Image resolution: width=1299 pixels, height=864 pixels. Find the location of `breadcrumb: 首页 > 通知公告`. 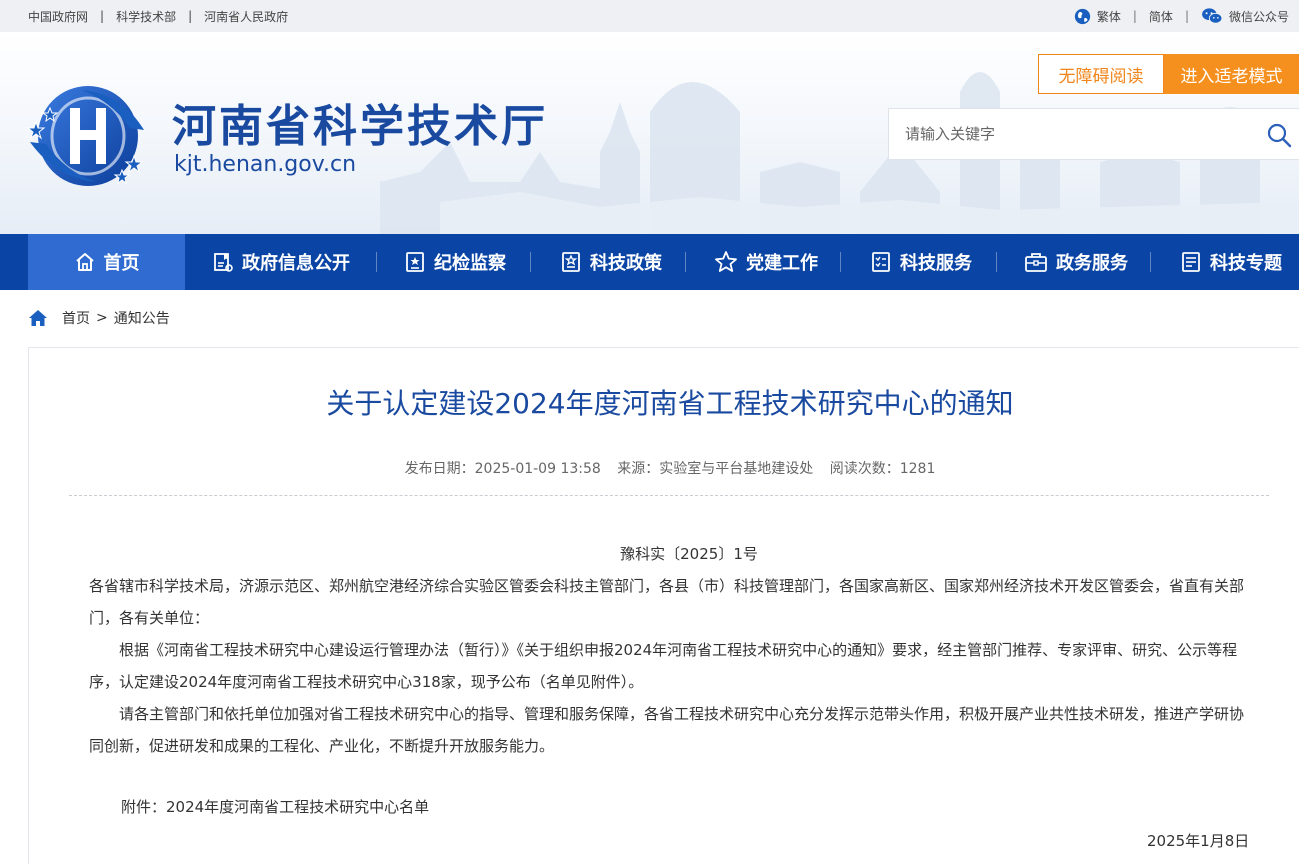

breadcrumb: 首页 > 通知公告 is located at coordinates (99, 318).